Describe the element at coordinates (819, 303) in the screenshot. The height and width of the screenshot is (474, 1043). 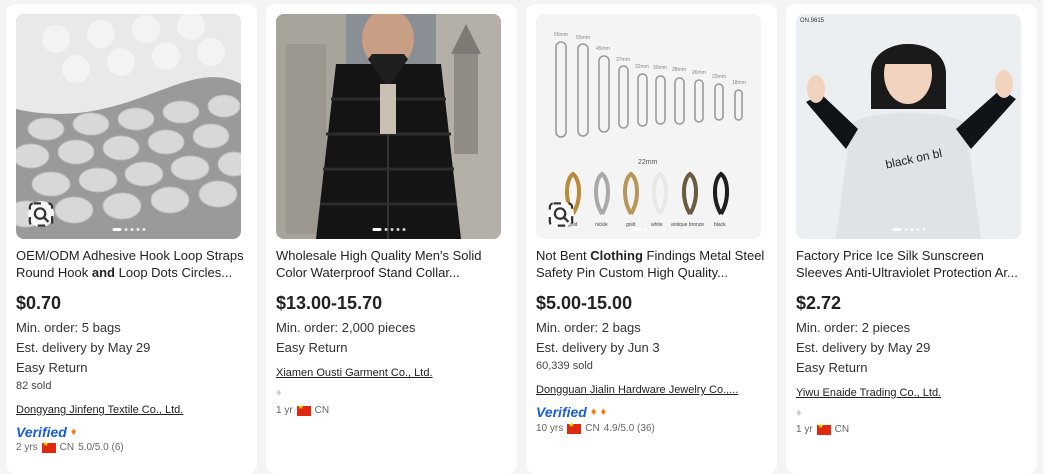
I see `product-price: $2.72` at that location.